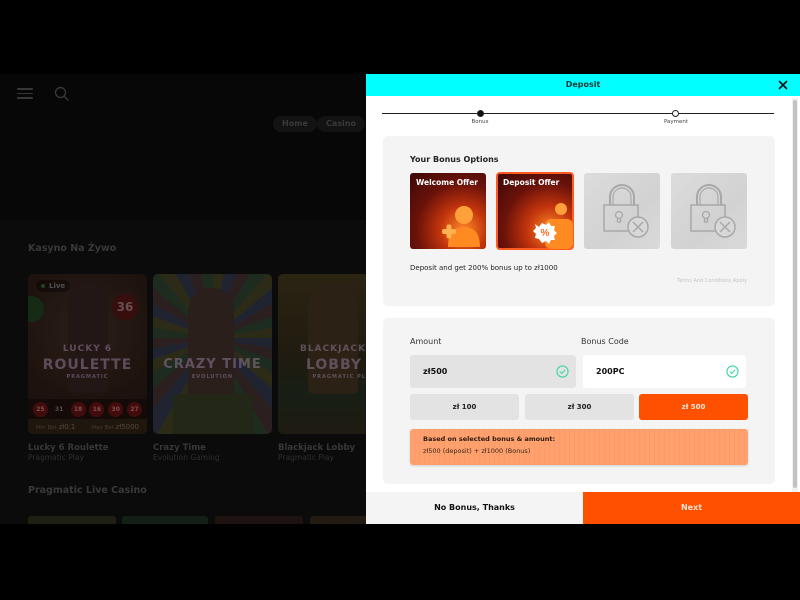 This screenshot has width=800, height=600. What do you see at coordinates (186, 457) in the screenshot?
I see `game-provider: Evolution Gaming` at bounding box center [186, 457].